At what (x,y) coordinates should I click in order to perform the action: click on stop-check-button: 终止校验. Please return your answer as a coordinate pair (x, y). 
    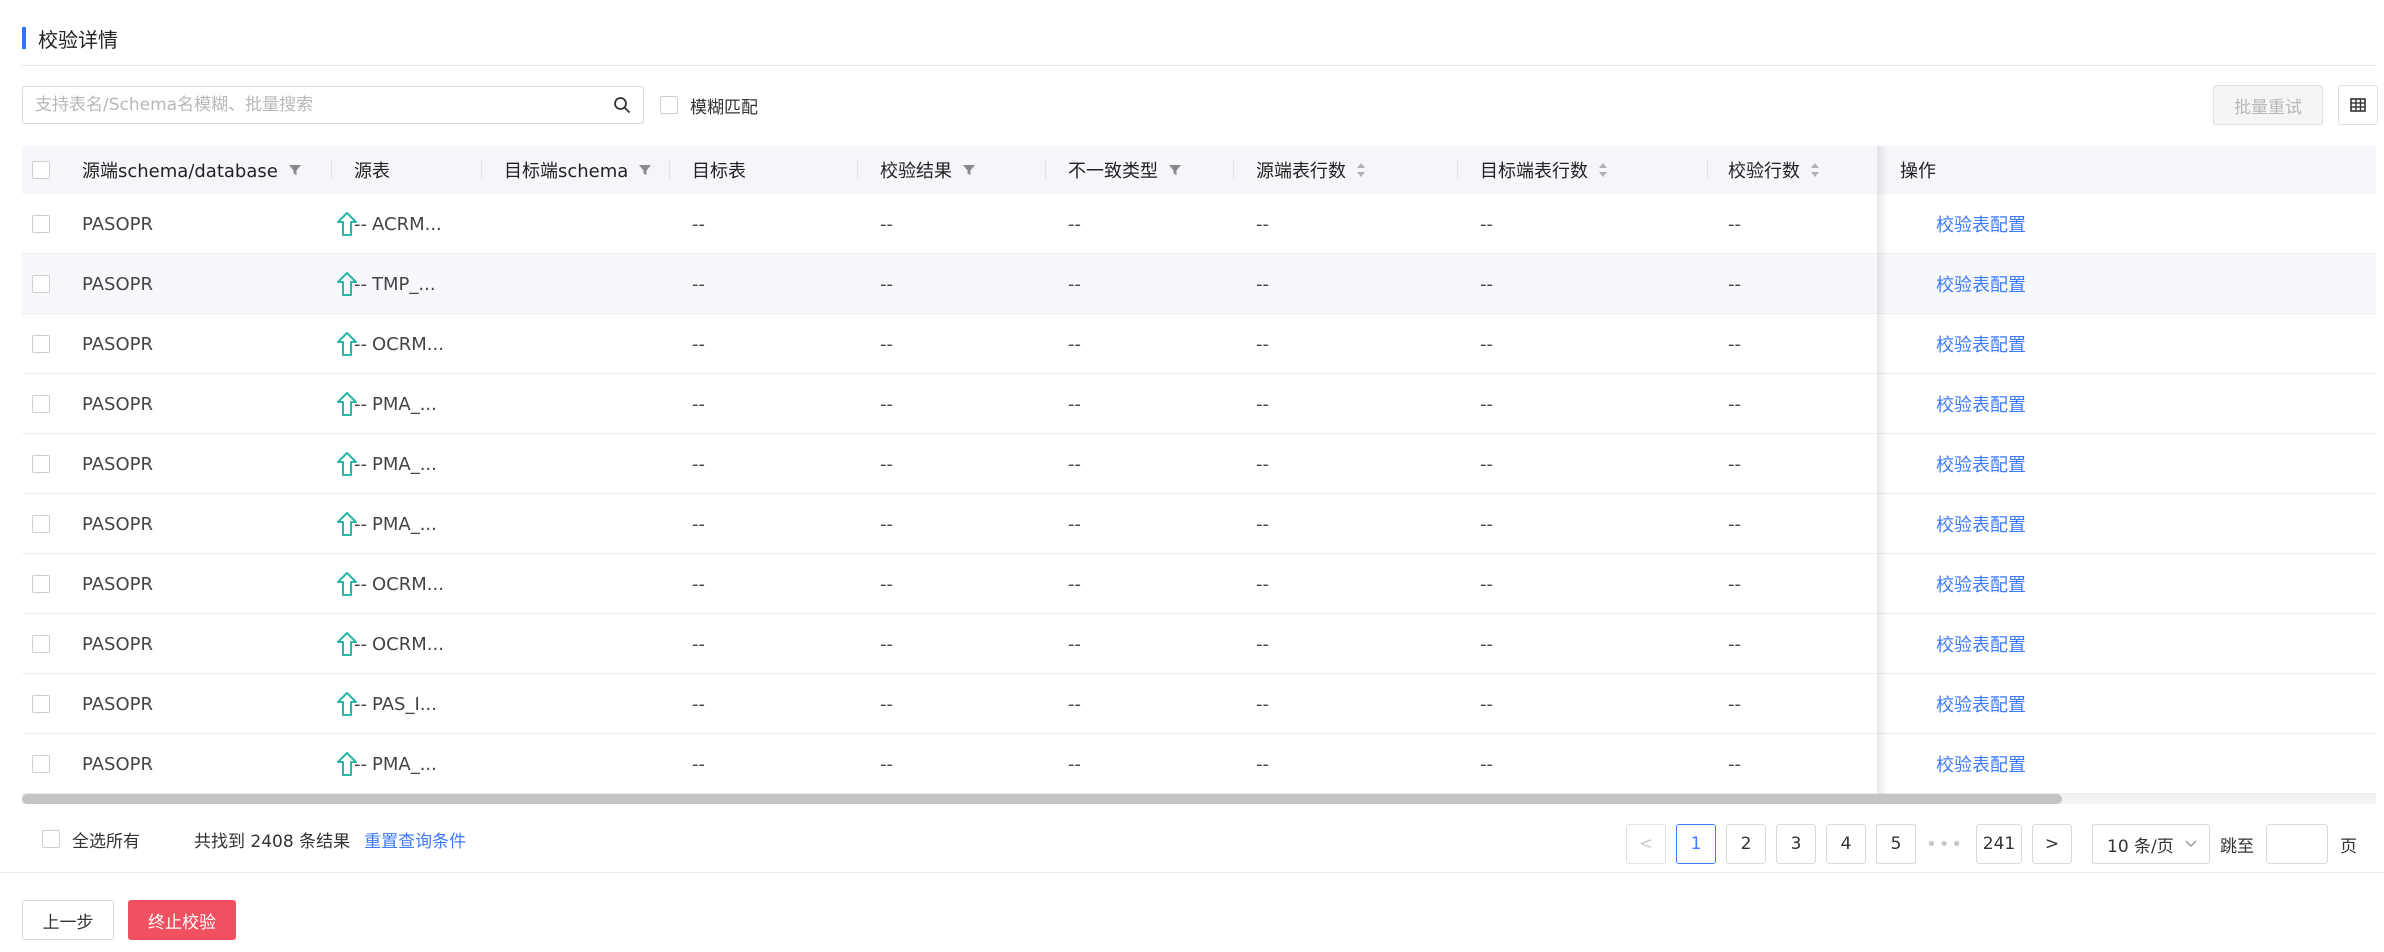
    Looking at the image, I should click on (182, 920).